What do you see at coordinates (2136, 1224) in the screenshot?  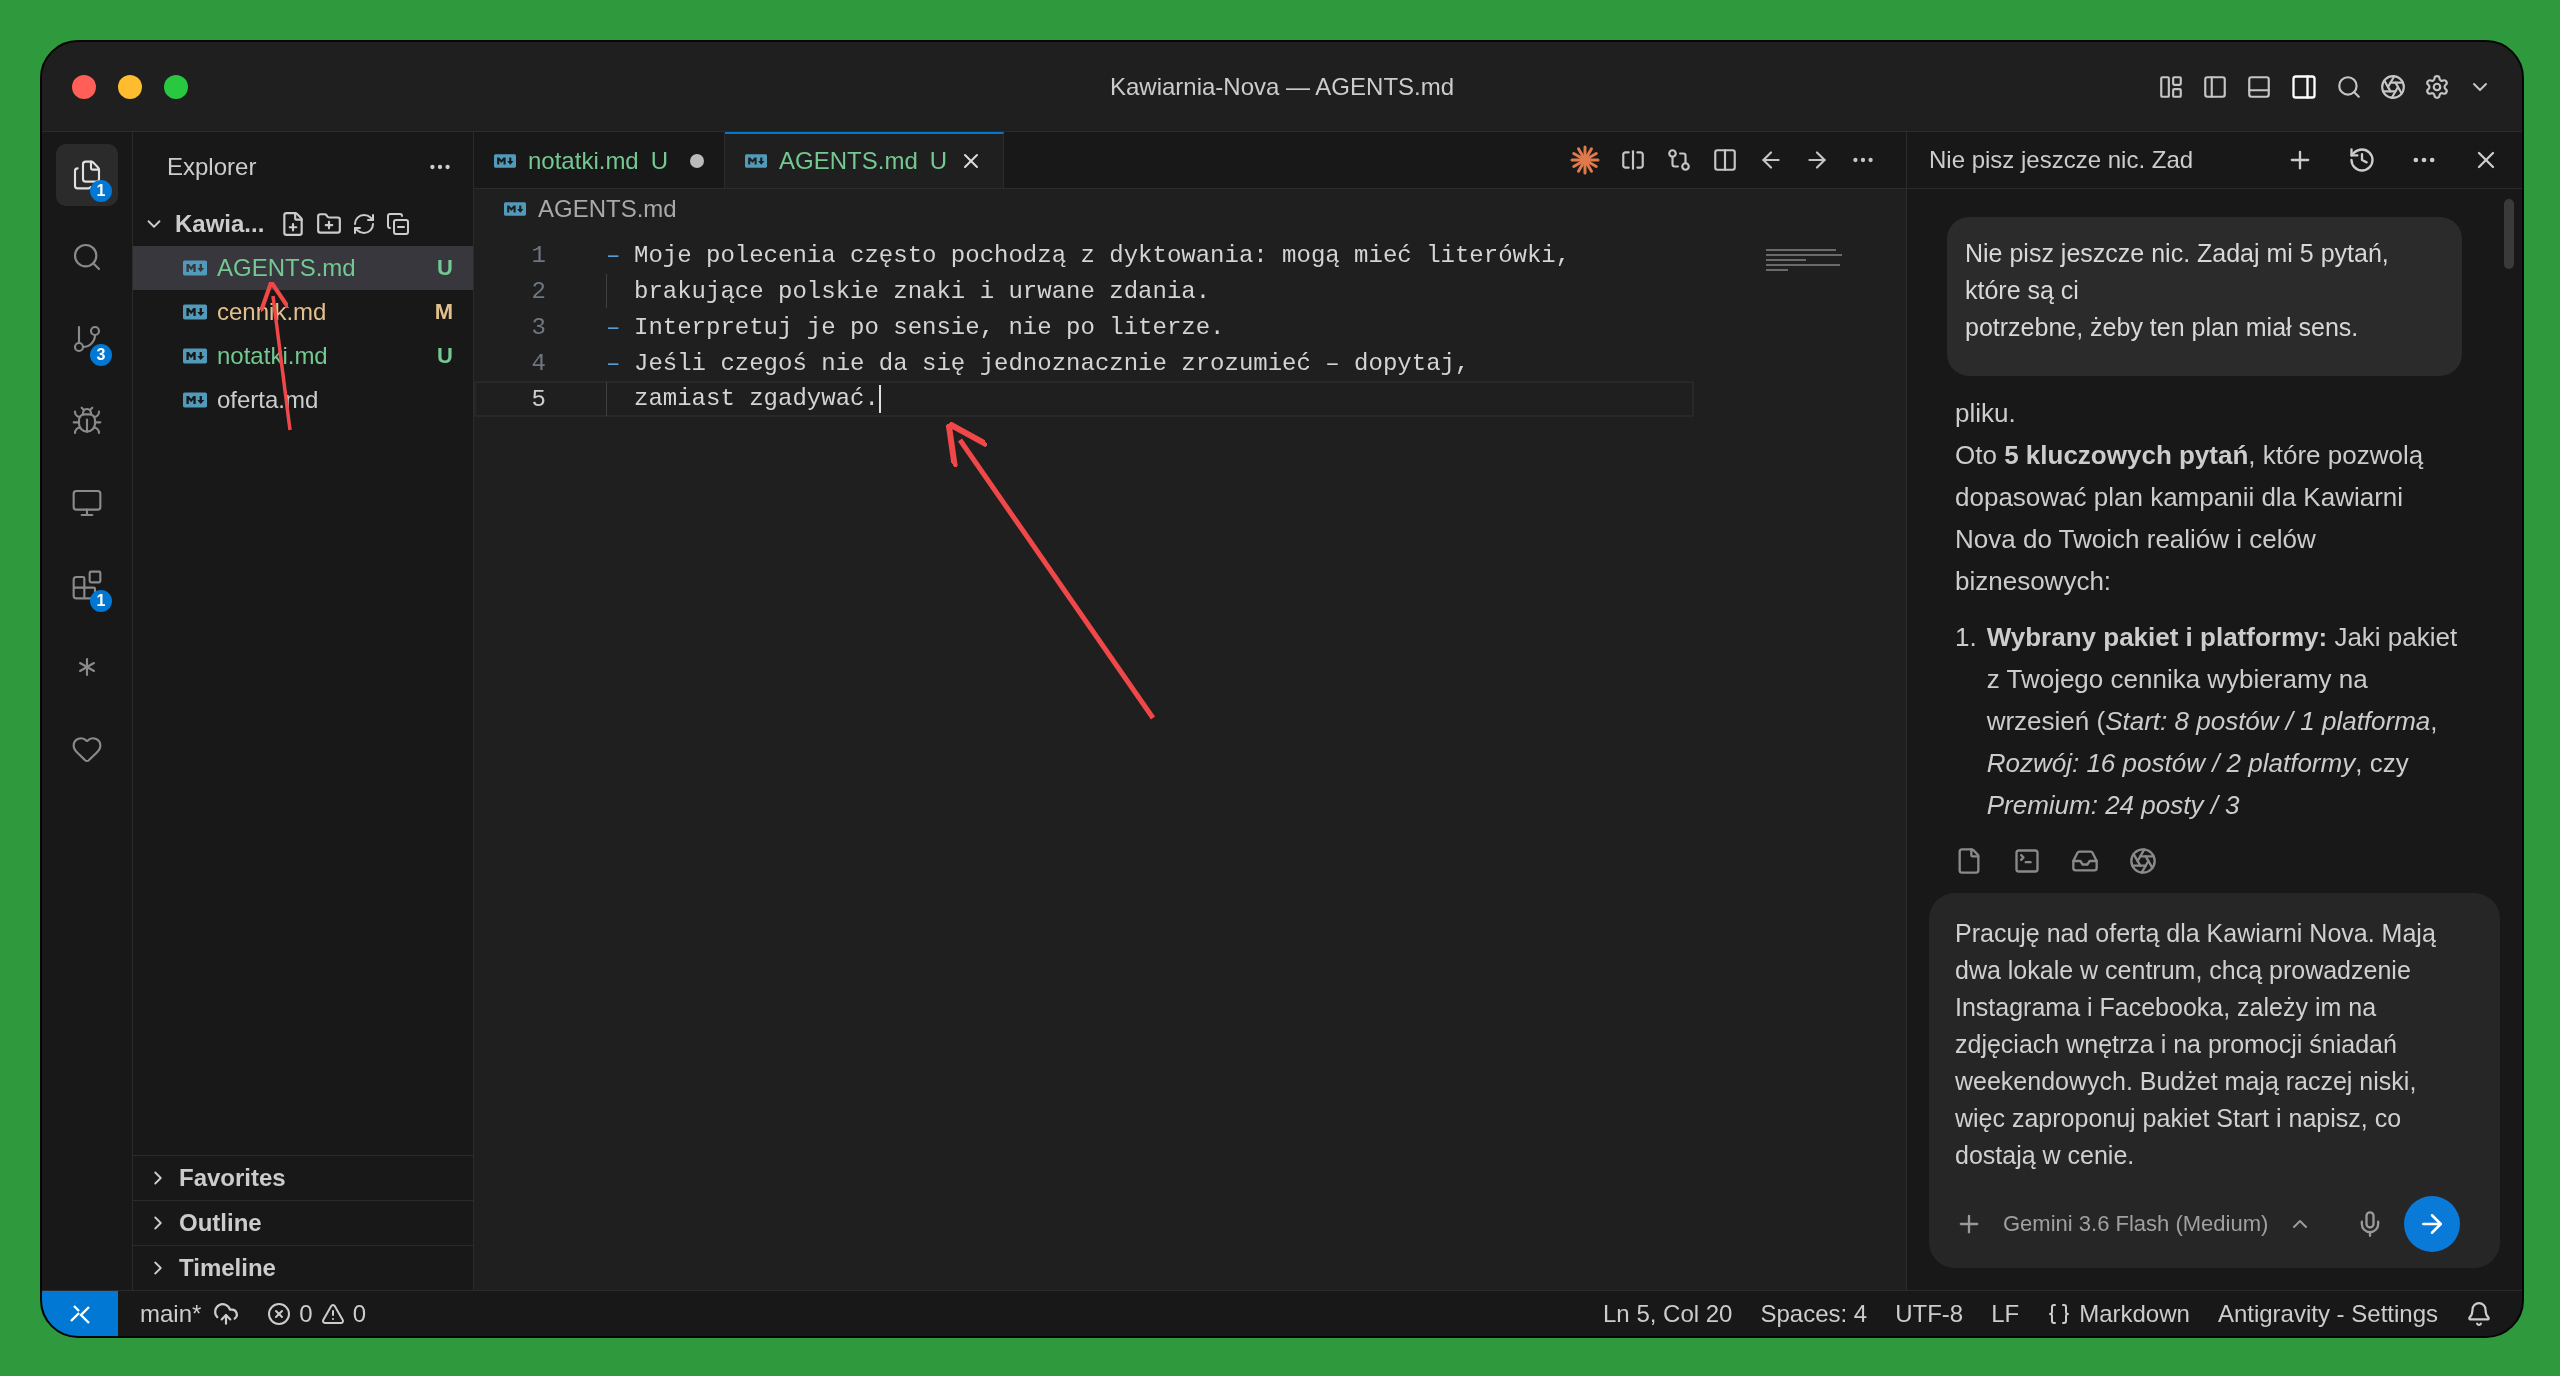 I see `model-selector: Gemini 3.6 Flash (Medium)` at bounding box center [2136, 1224].